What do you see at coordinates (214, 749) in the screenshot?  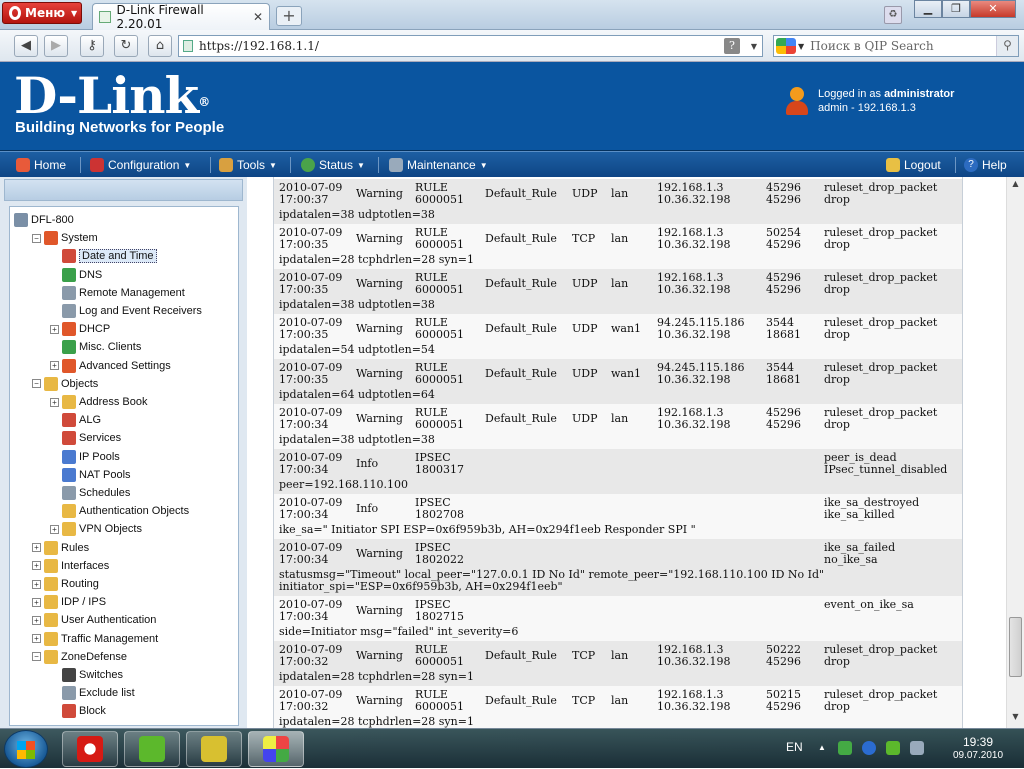 I see `taskbar-qip` at bounding box center [214, 749].